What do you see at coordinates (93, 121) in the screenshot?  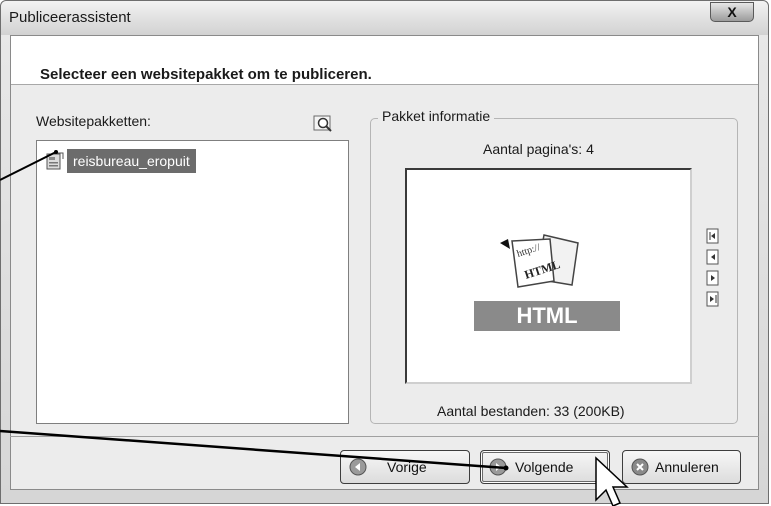 I see `packages-label: Websitepakketten:` at bounding box center [93, 121].